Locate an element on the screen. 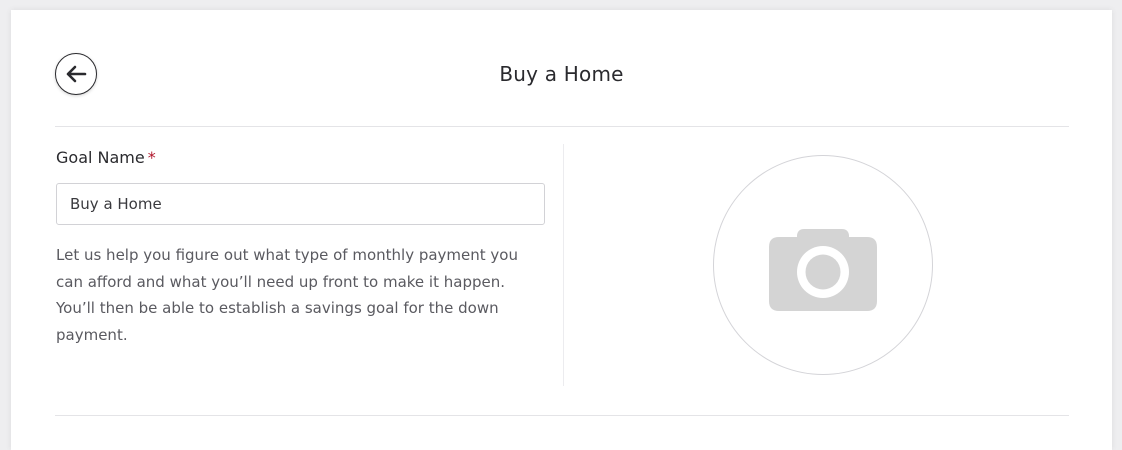 This screenshot has width=1122, height=450. required-marker: * is located at coordinates (151, 157).